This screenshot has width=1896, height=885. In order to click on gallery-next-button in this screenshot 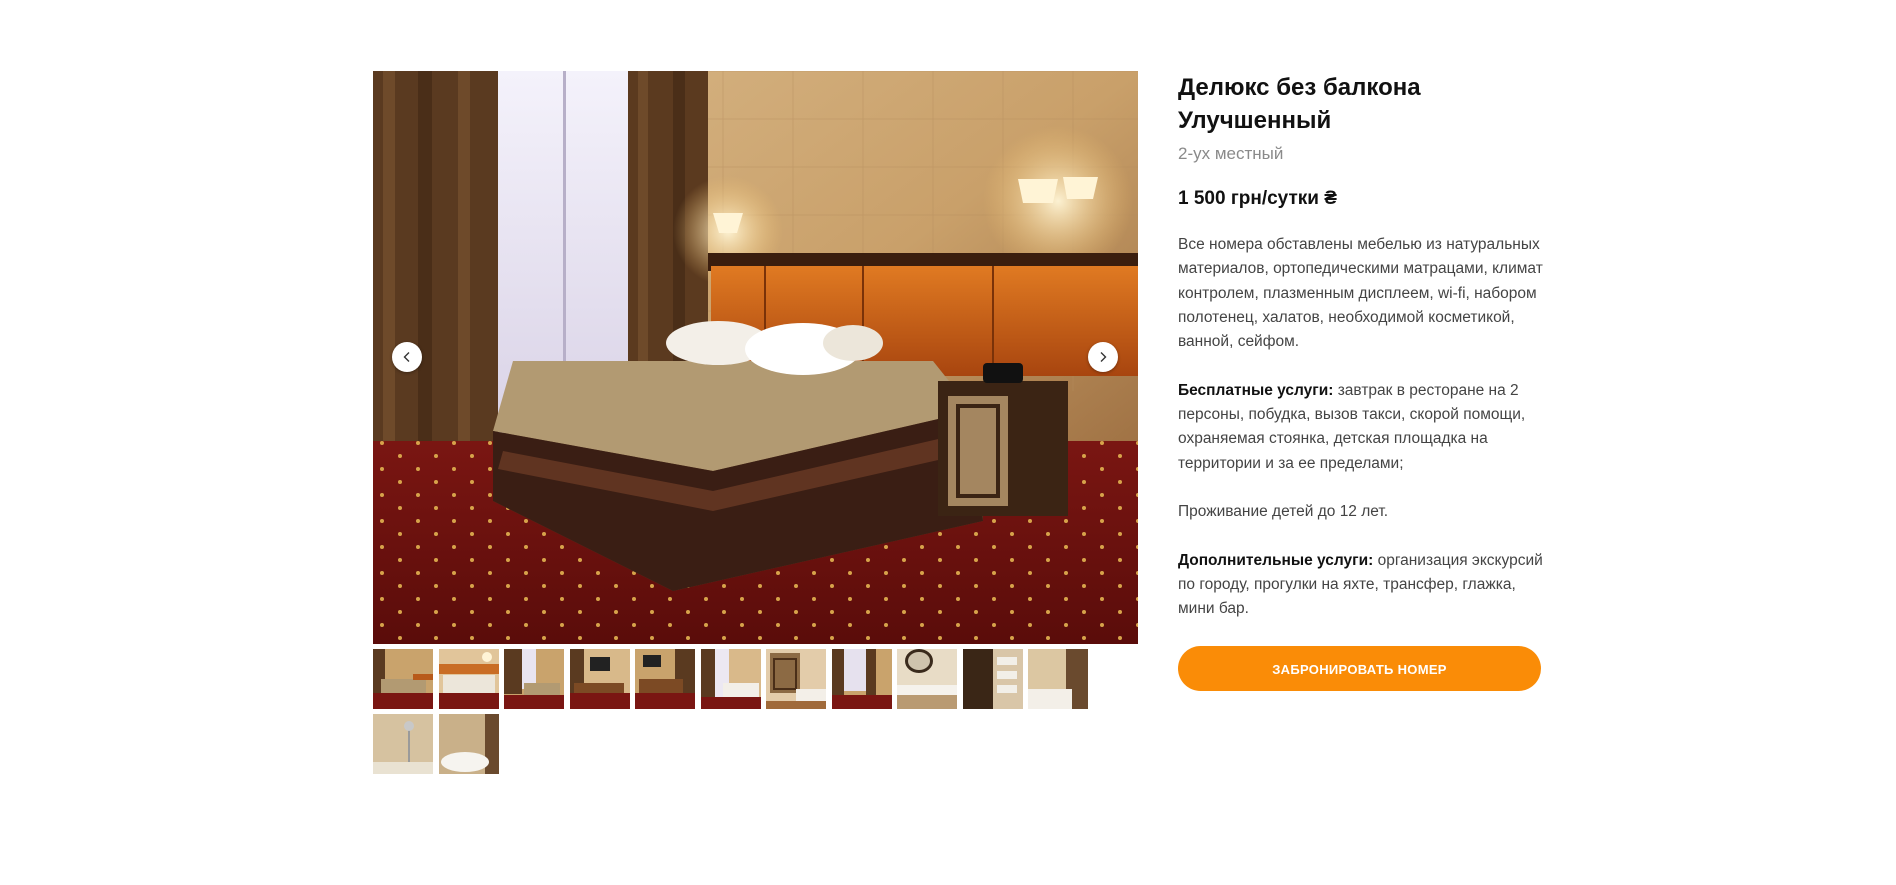, I will do `click(1103, 357)`.